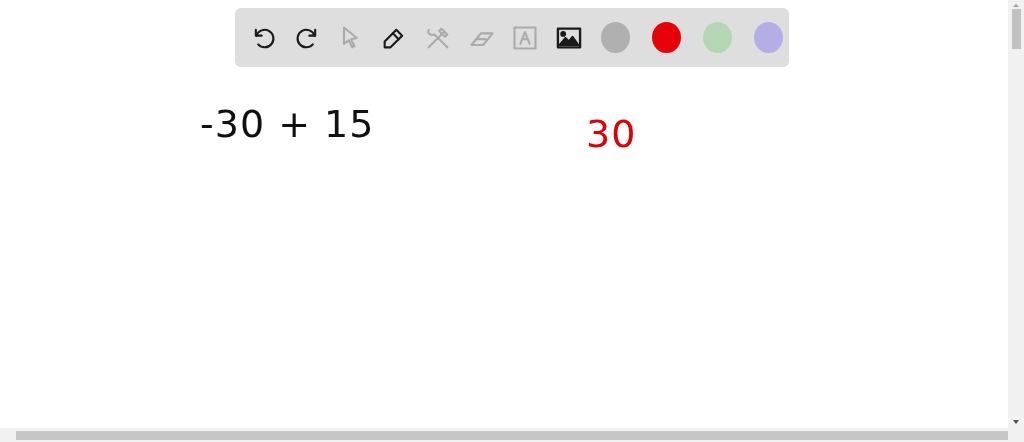 The width and height of the screenshot is (1024, 442). I want to click on handwritten-text: -30 + 15, so click(287, 124).